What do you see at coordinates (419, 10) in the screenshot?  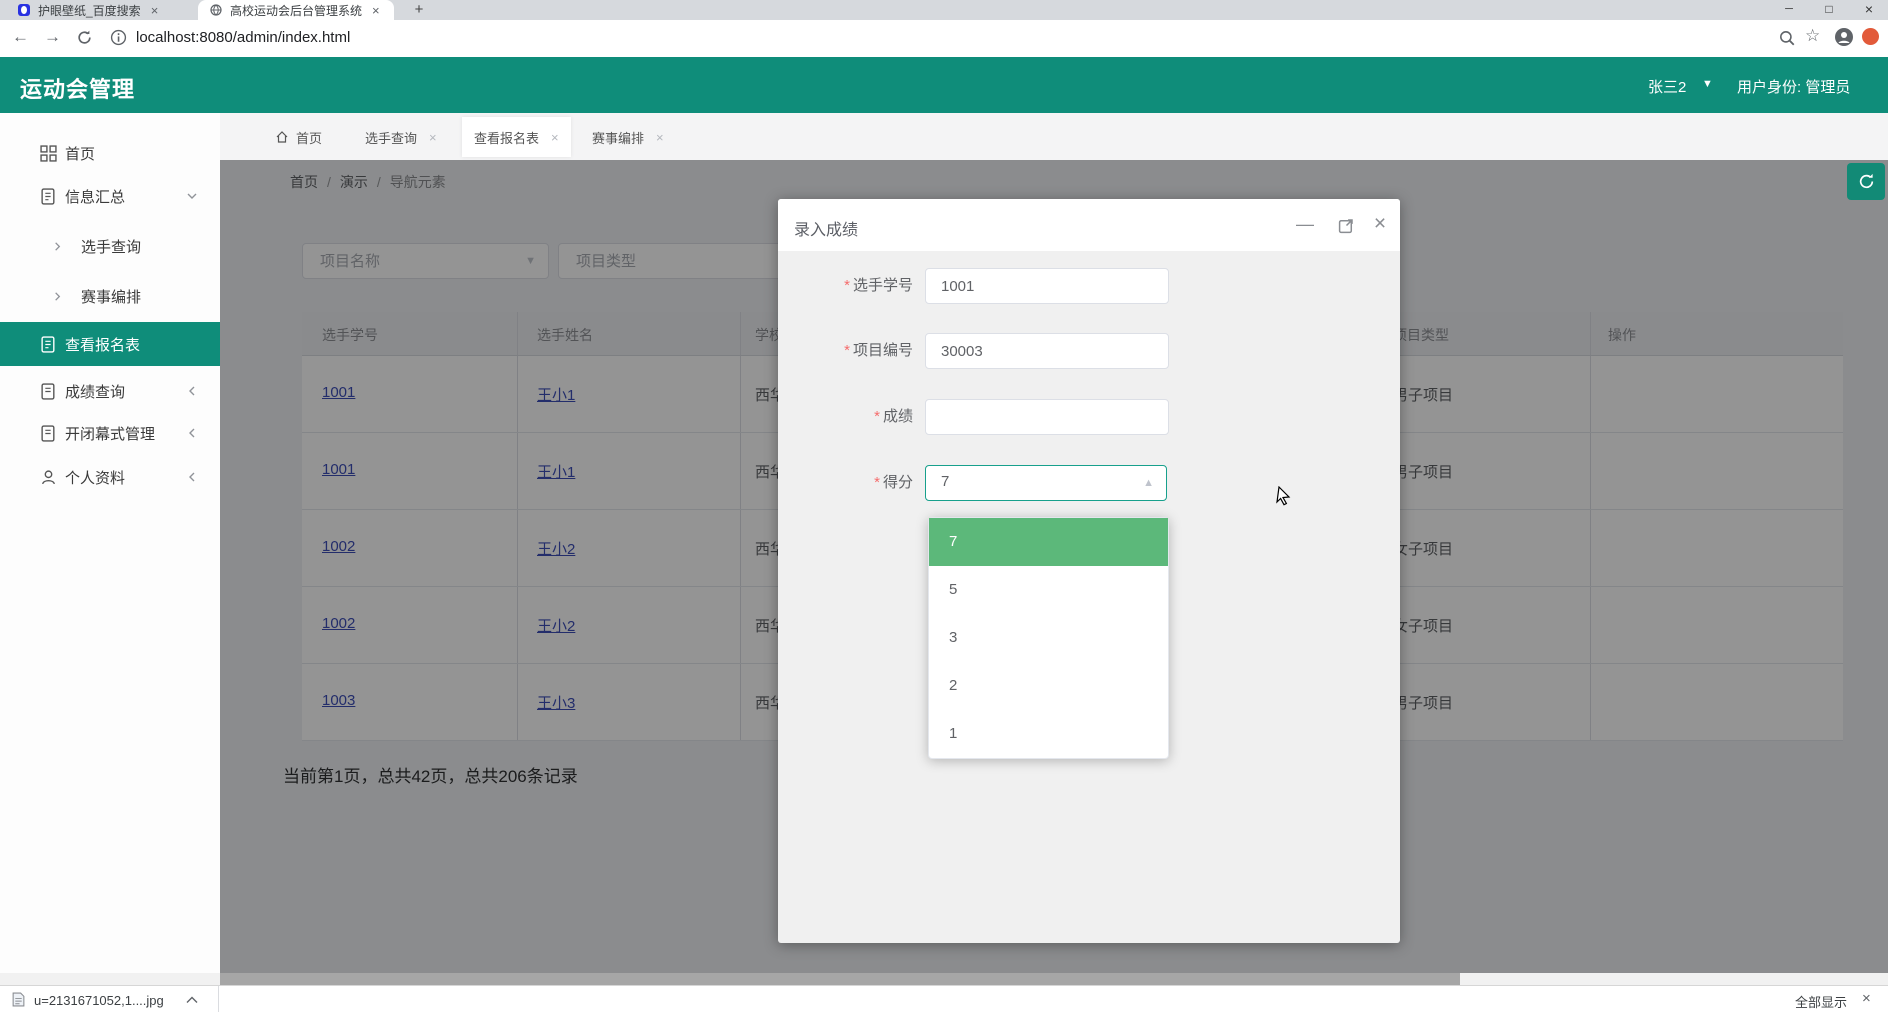 I see `new-tab-button: +` at bounding box center [419, 10].